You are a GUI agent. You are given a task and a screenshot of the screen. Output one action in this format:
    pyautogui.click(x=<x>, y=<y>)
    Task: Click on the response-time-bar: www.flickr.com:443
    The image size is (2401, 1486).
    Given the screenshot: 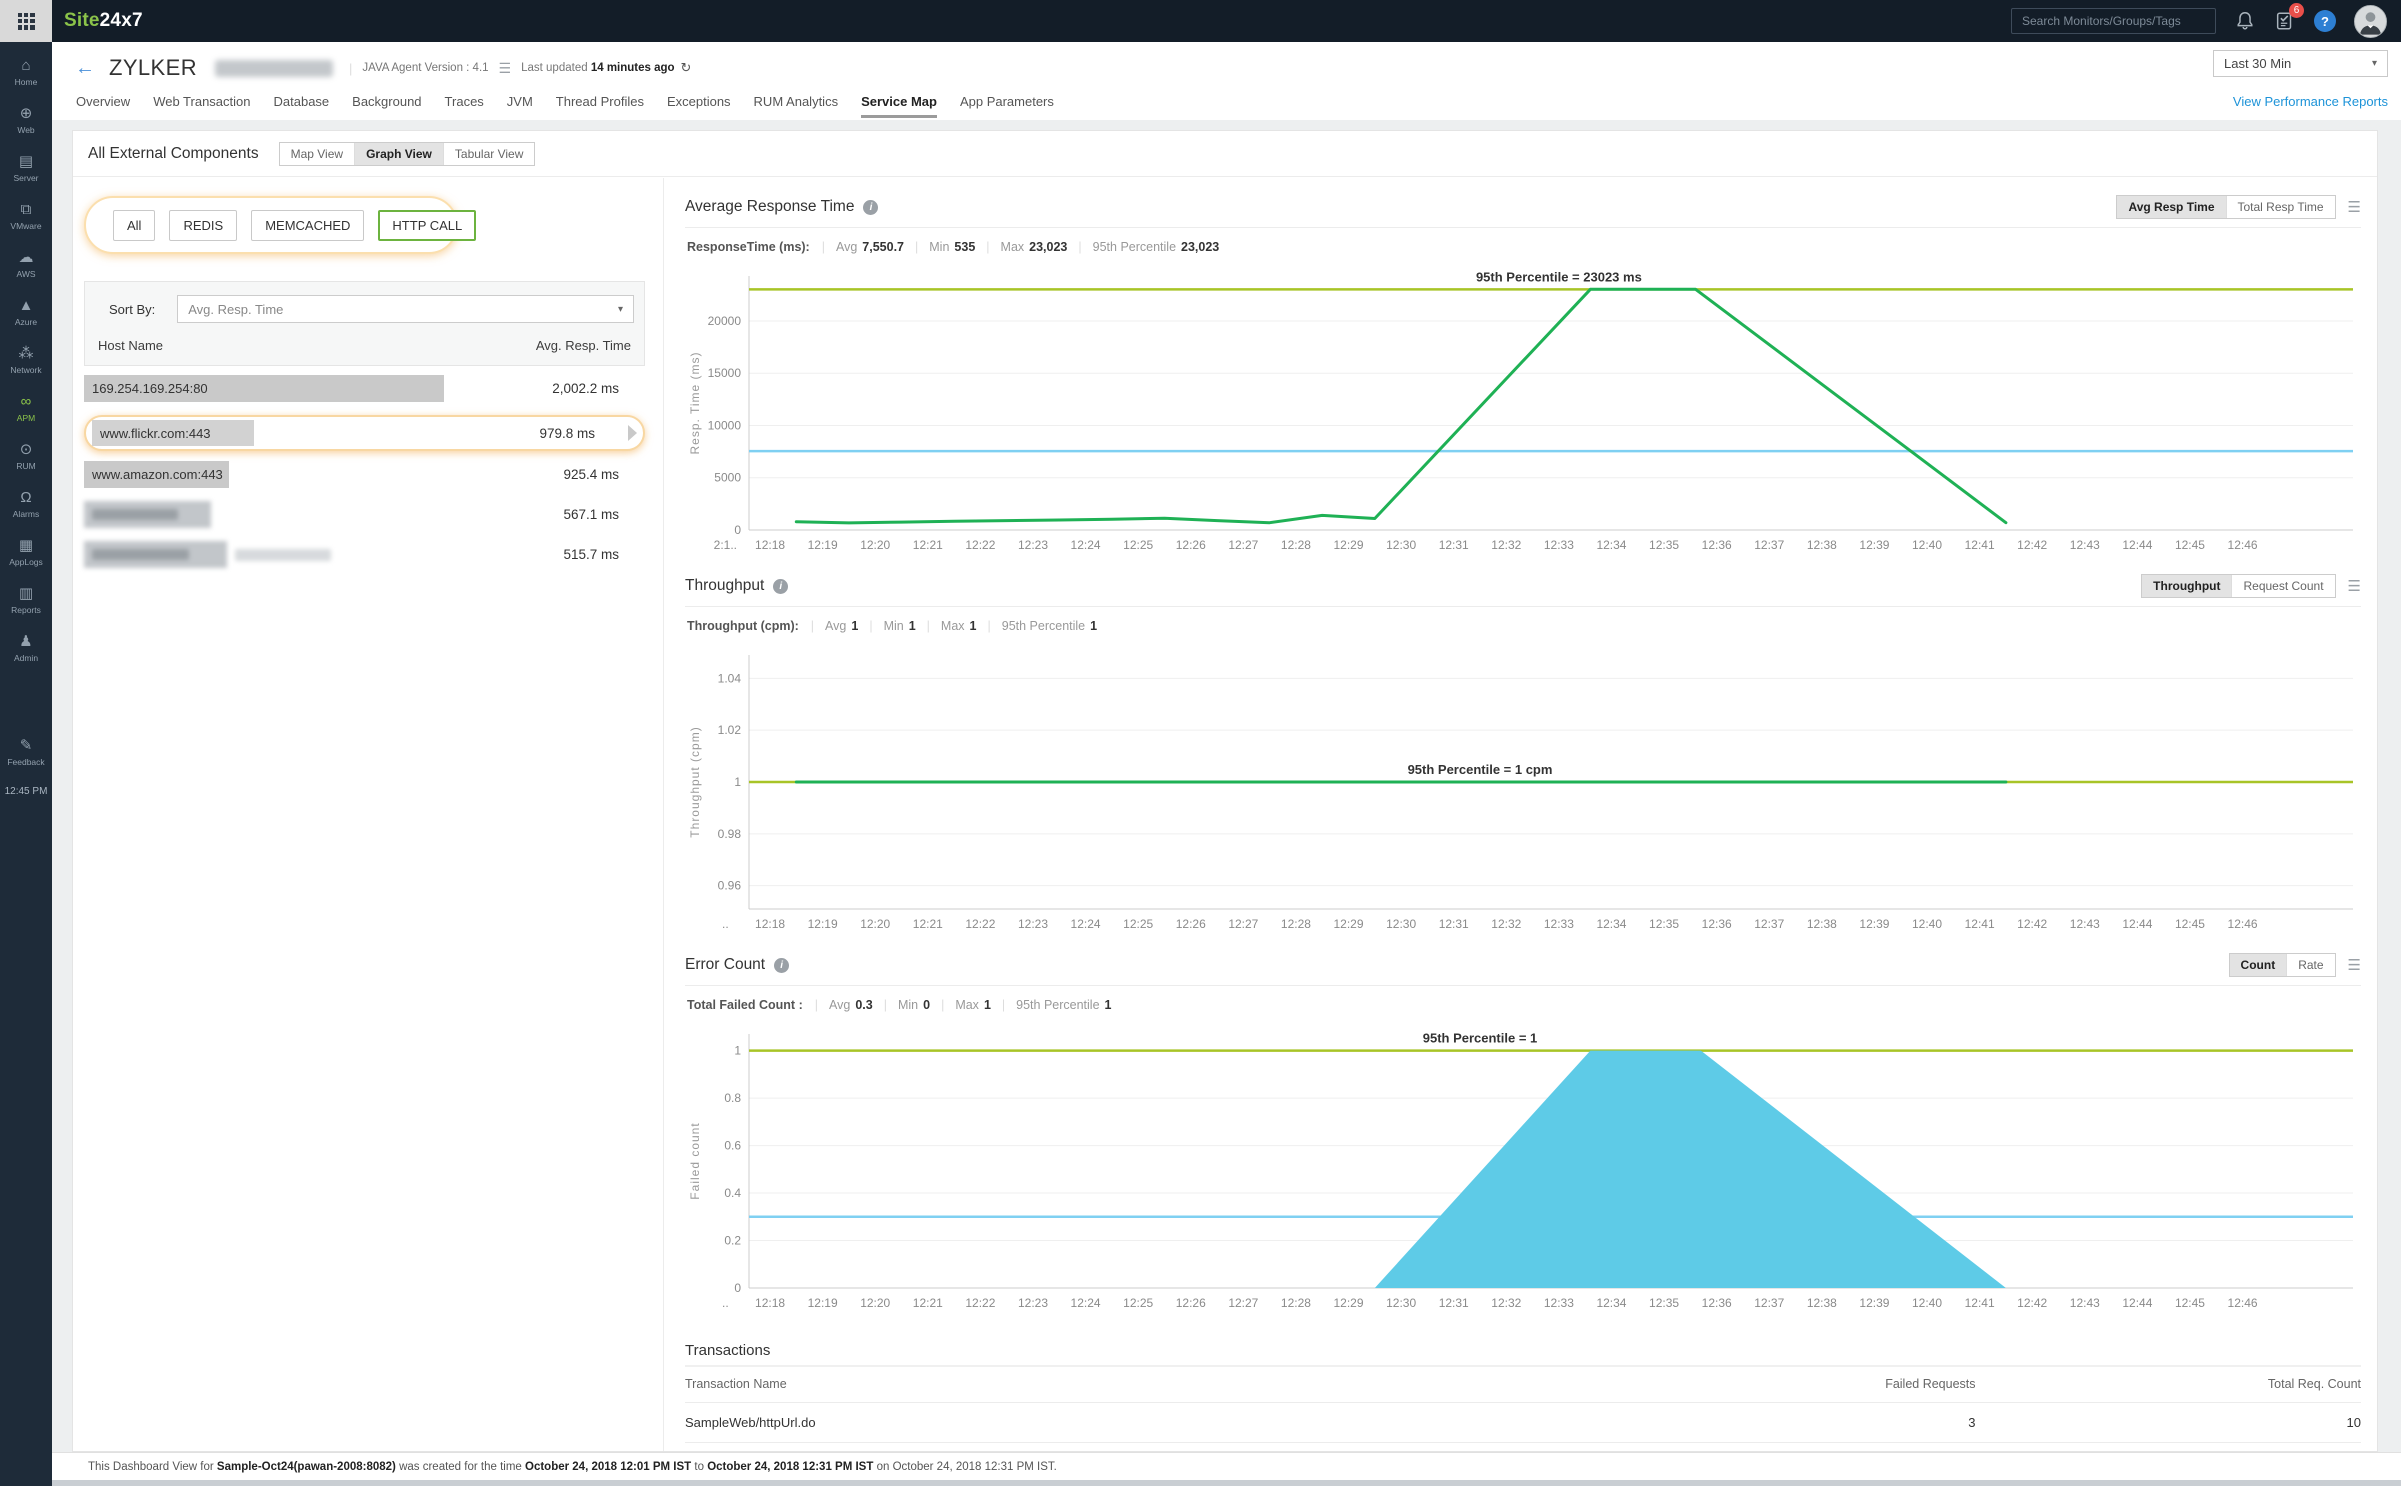 What is the action you would take?
    pyautogui.click(x=173, y=433)
    